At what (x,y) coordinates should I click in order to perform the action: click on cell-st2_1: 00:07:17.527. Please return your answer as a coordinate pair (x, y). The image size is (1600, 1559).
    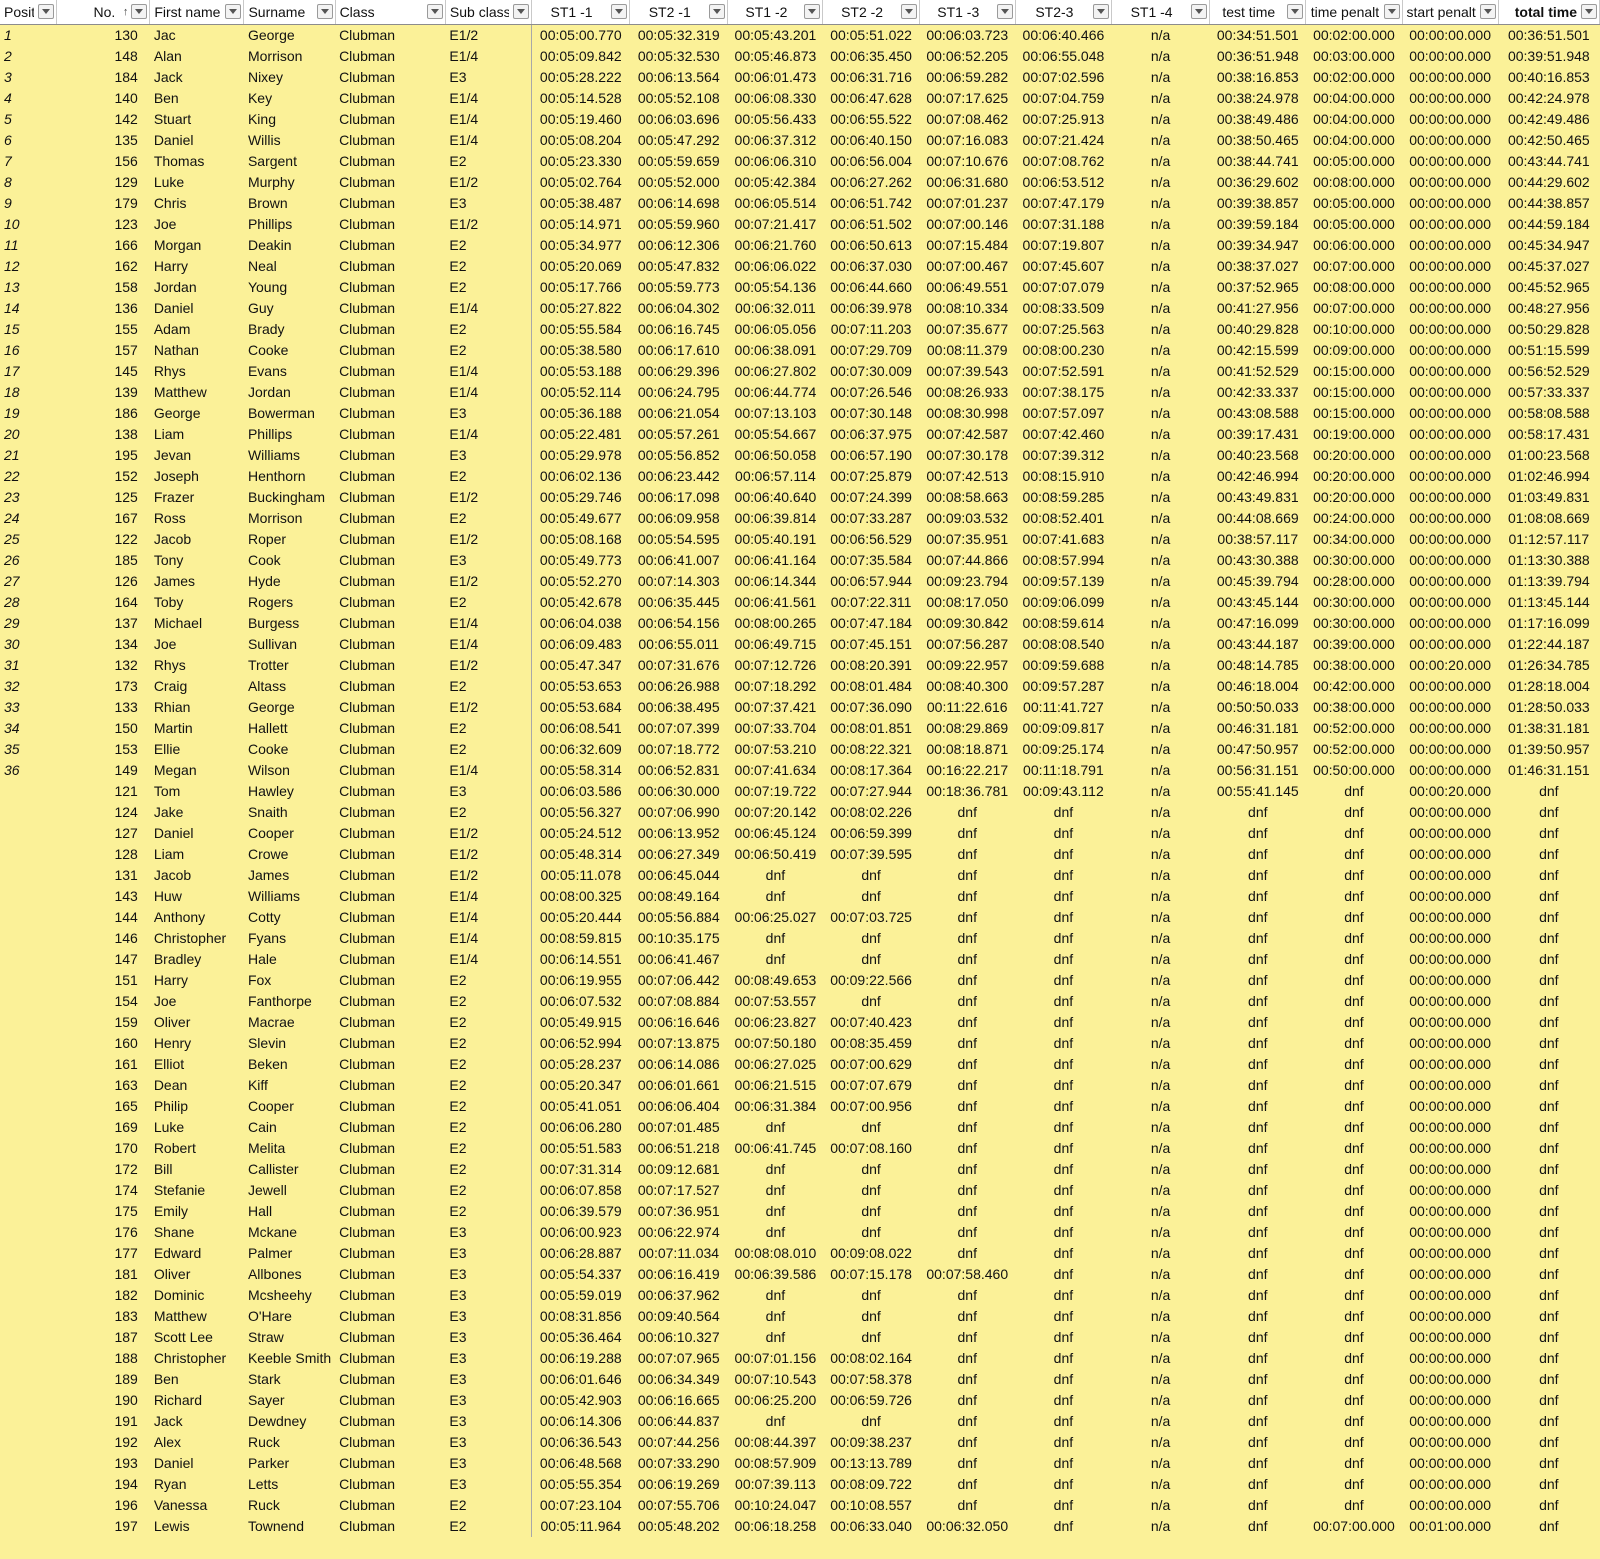
    Looking at the image, I should click on (679, 1190).